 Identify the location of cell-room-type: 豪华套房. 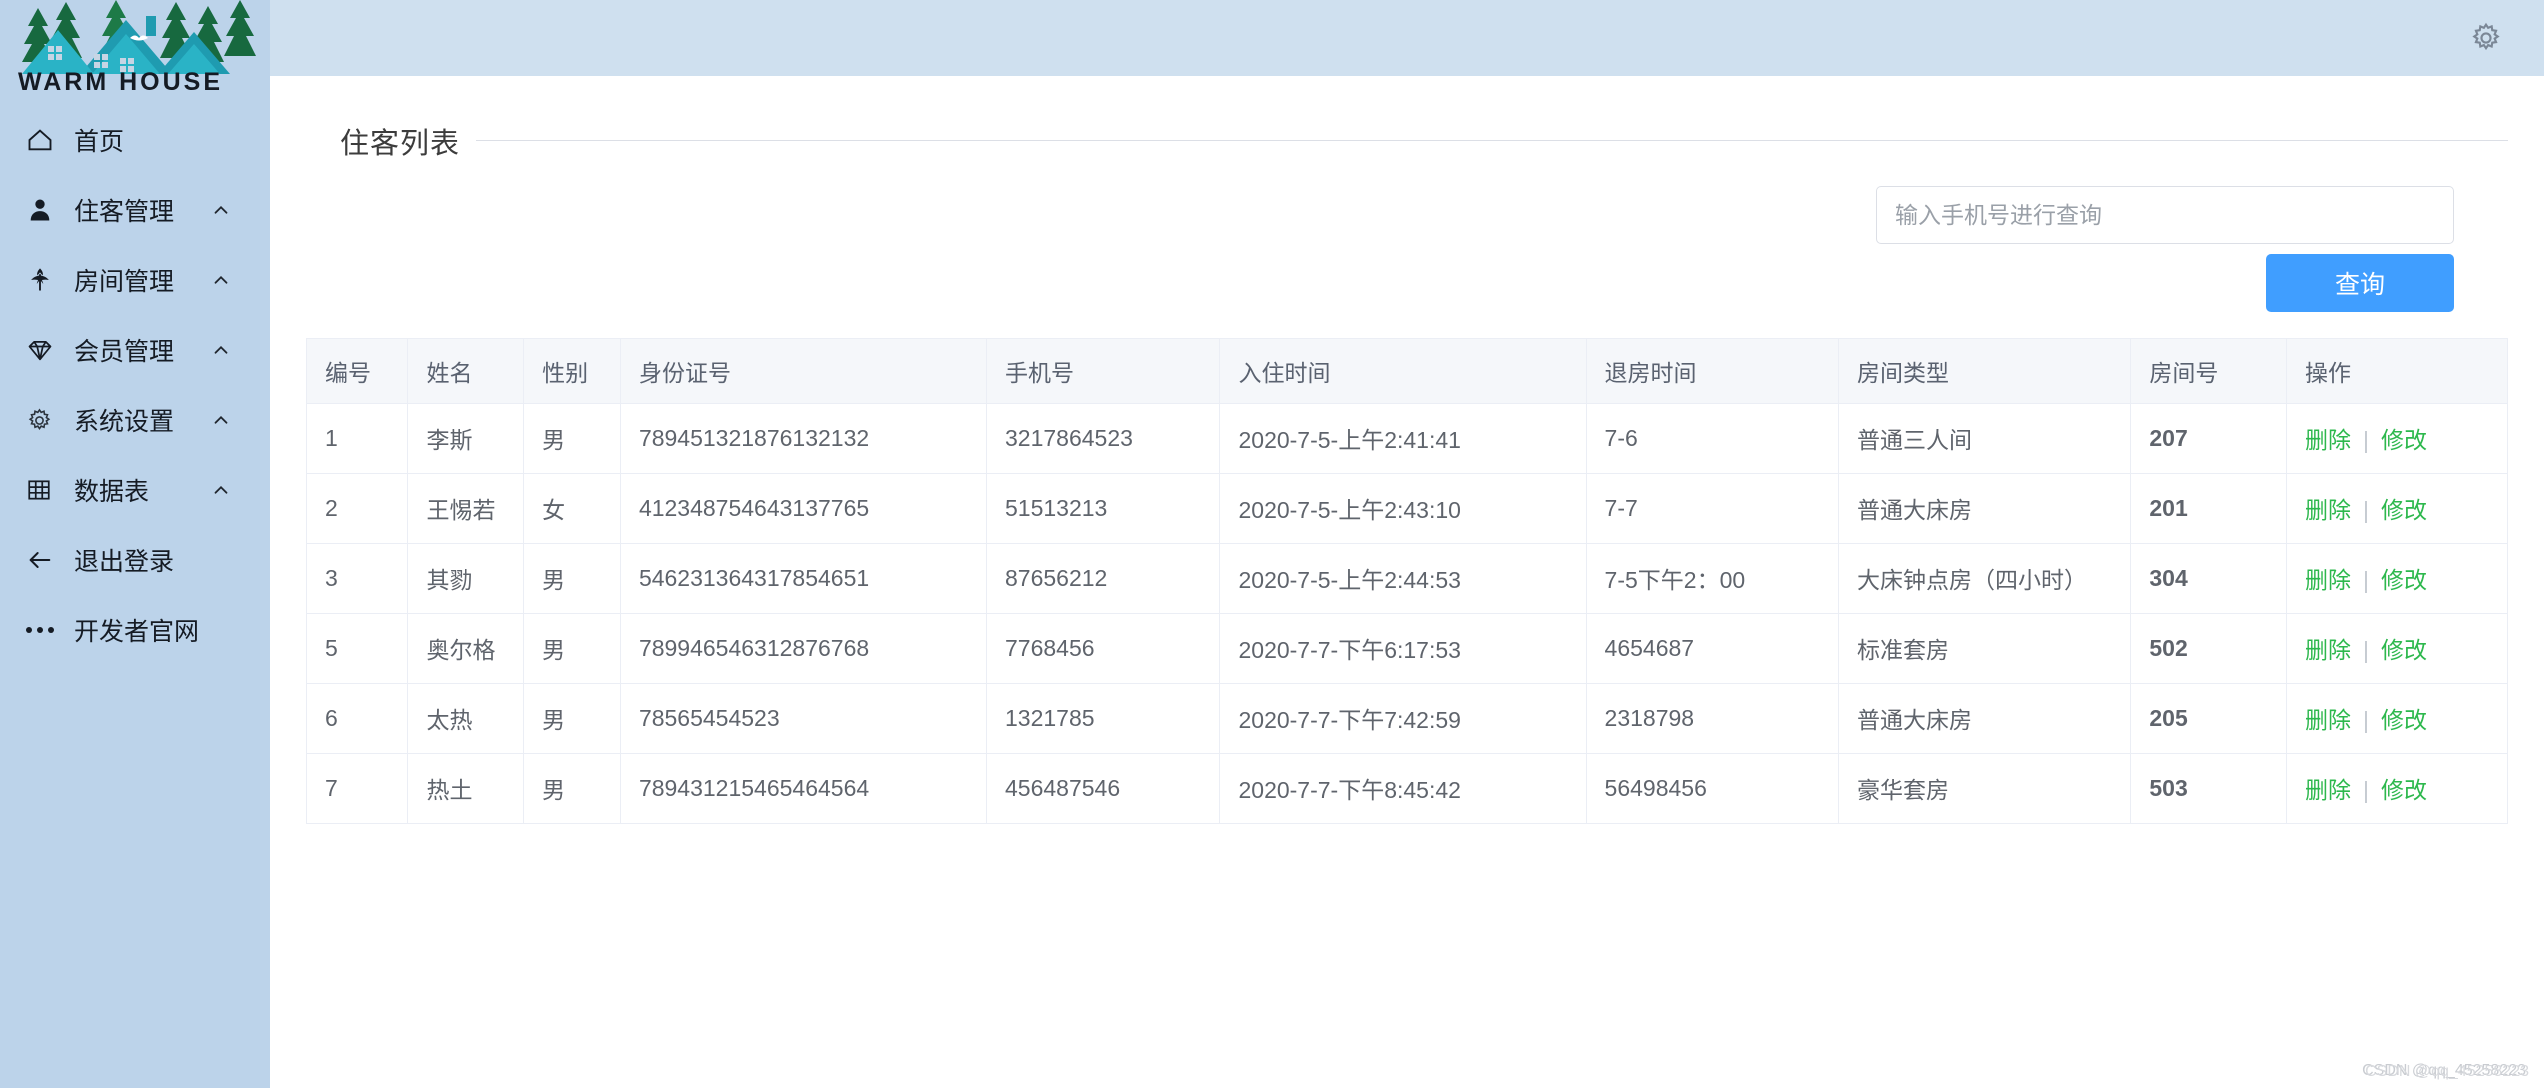
(1985, 788).